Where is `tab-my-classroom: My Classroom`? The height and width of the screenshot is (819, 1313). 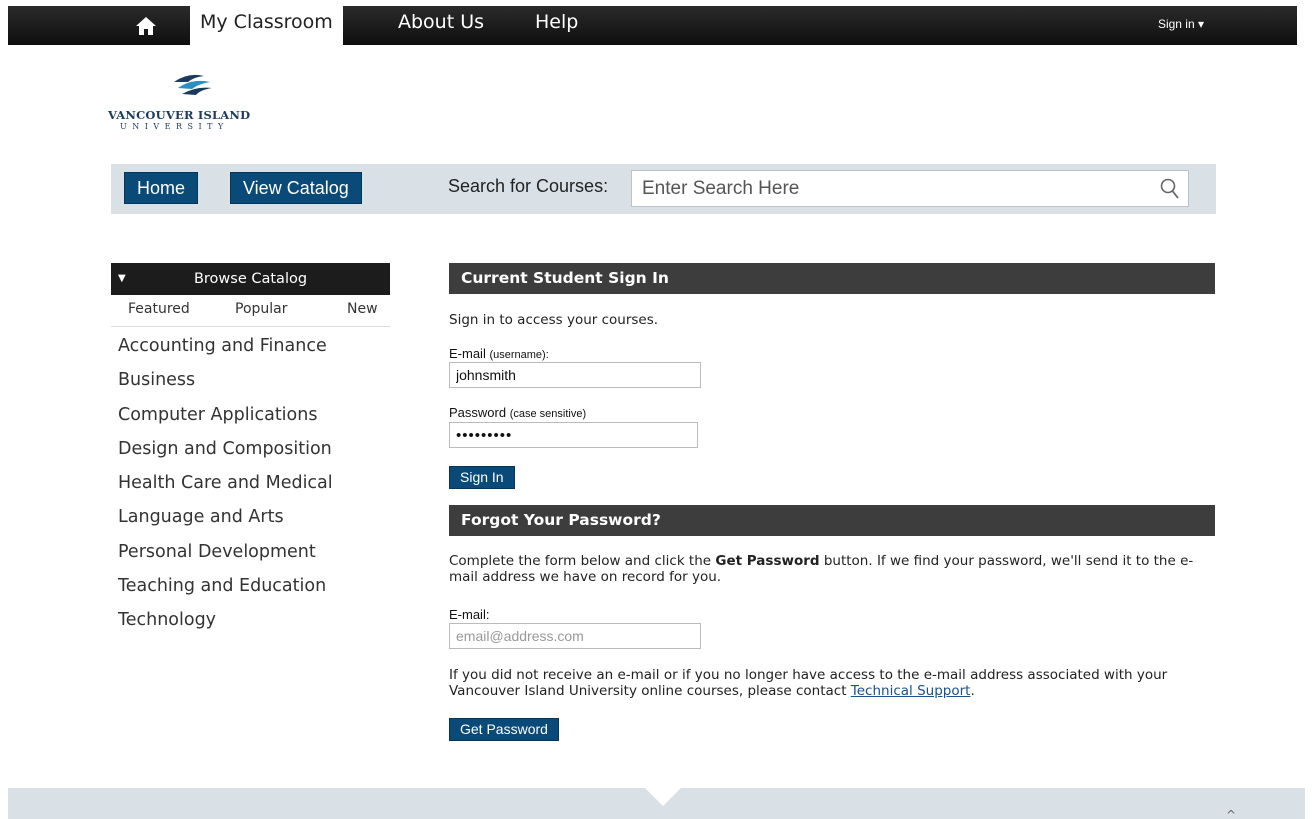 tab-my-classroom: My Classroom is located at coordinates (266, 25).